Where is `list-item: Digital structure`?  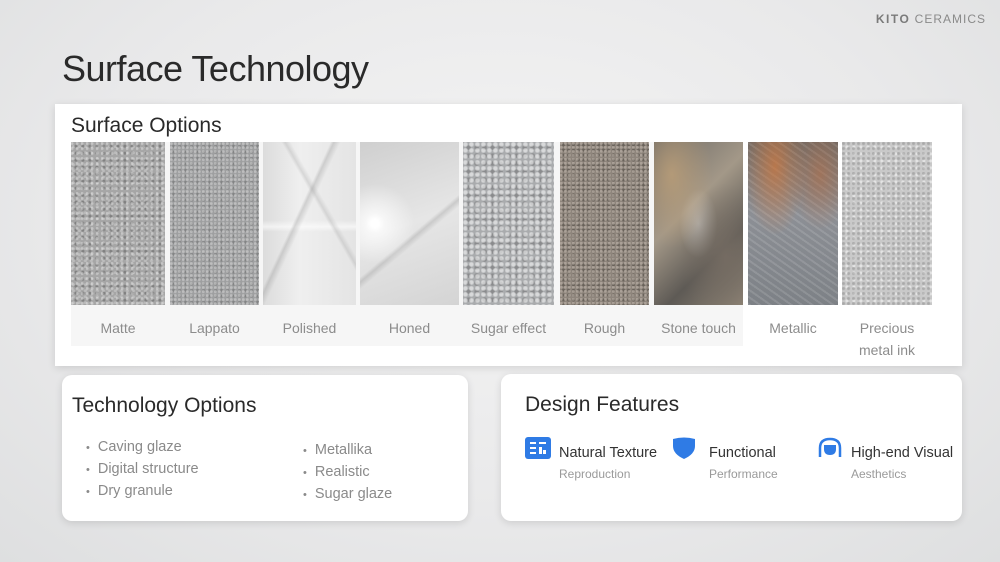
list-item: Digital structure is located at coordinates (142, 470).